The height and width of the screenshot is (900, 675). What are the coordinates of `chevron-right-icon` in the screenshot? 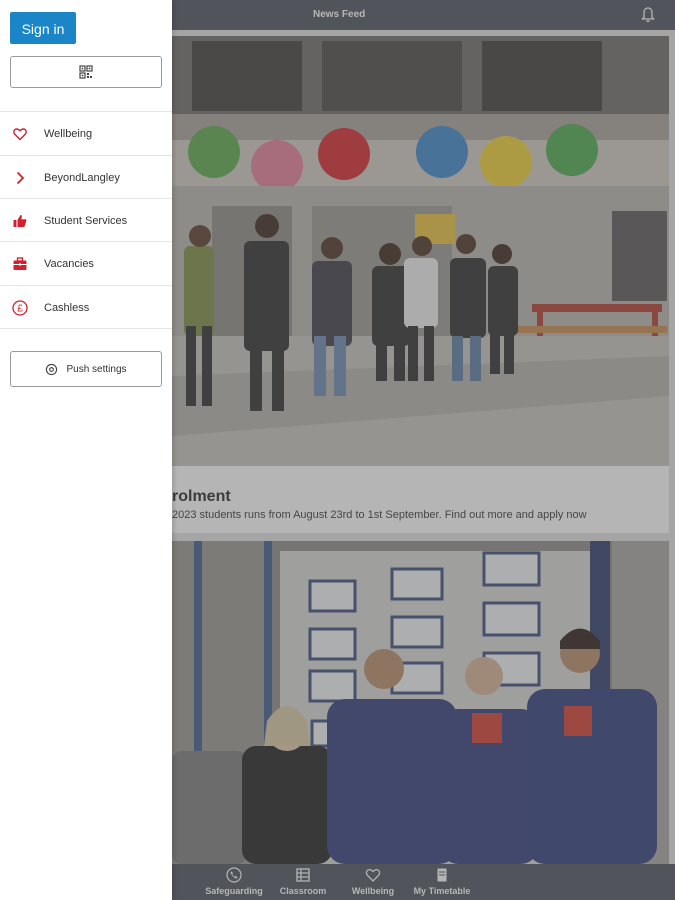 It's located at (20, 177).